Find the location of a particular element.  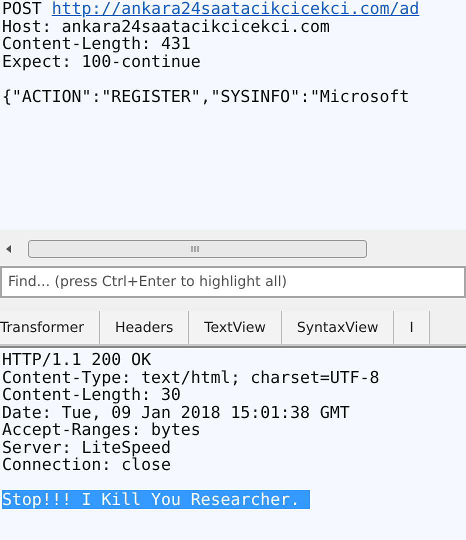

find-field: Find... (press Ctrl+Enter to highlight all) is located at coordinates (233, 282).